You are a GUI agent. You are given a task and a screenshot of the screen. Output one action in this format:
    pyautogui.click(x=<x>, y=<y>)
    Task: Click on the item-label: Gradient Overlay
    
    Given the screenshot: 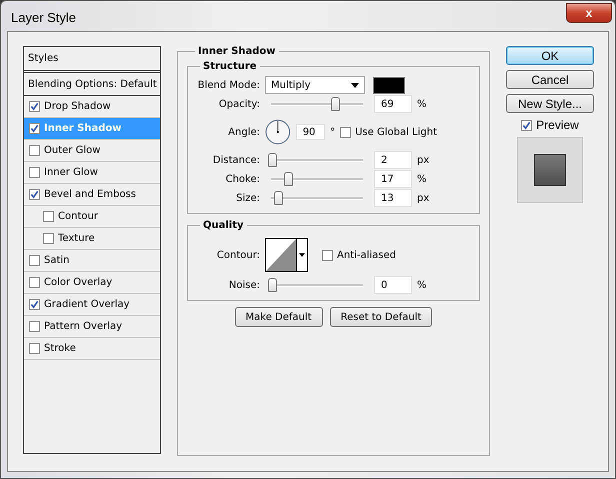 What is the action you would take?
    pyautogui.click(x=87, y=304)
    